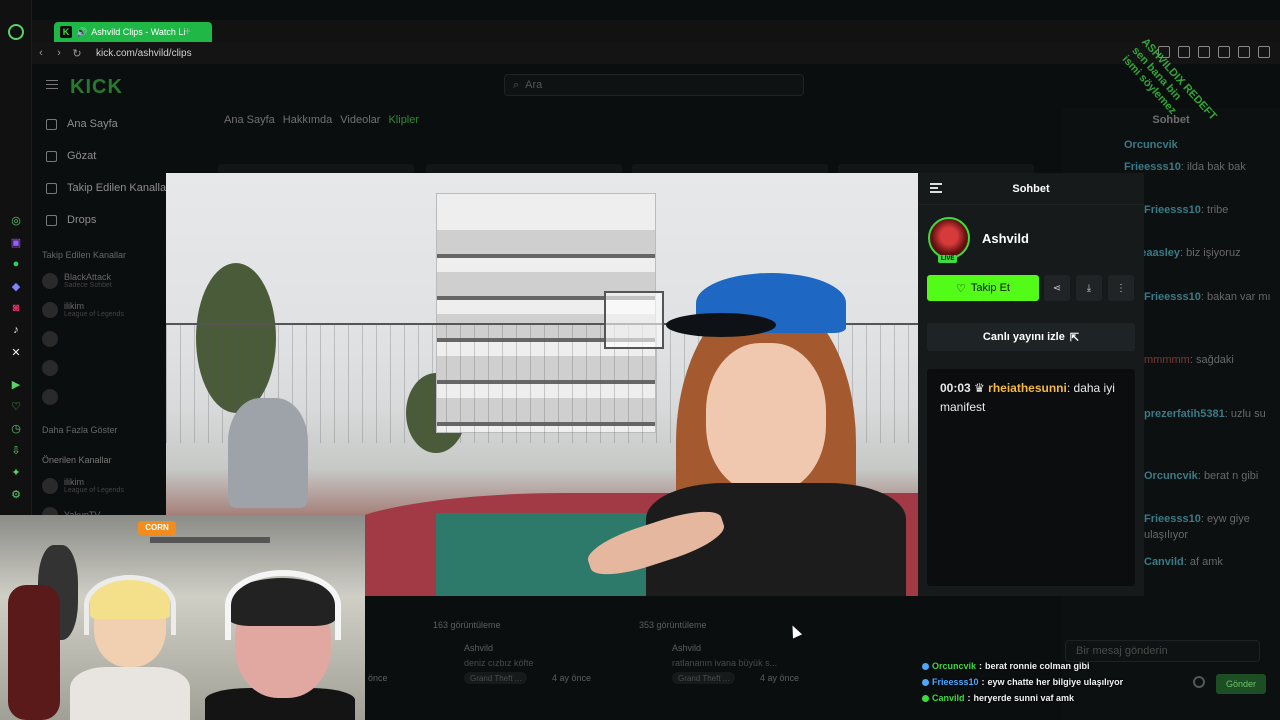 The height and width of the screenshot is (720, 1280). Describe the element at coordinates (16, 428) in the screenshot. I see `history-icon: ◷` at that location.